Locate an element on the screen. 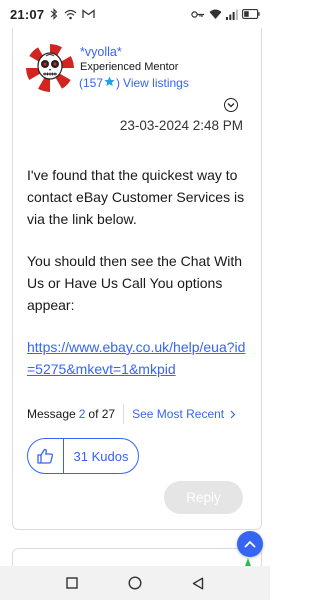 The image size is (320, 600). divider is located at coordinates (124, 414).